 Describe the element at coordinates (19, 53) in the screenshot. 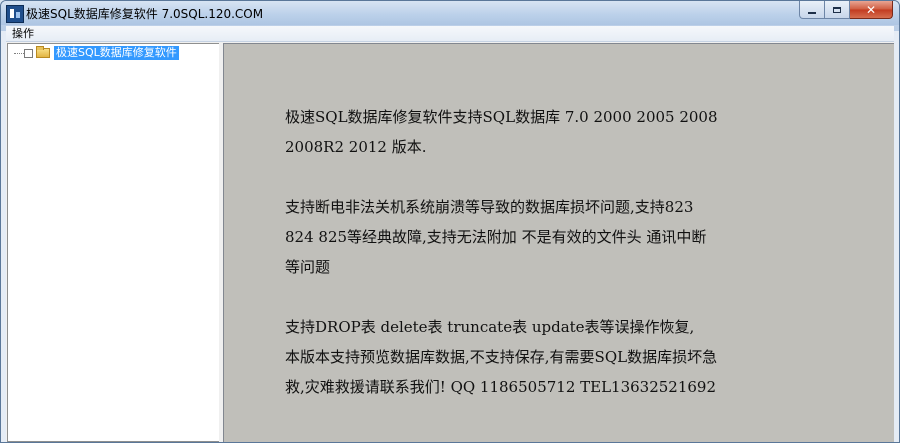

I see `tree-connector-line` at that location.